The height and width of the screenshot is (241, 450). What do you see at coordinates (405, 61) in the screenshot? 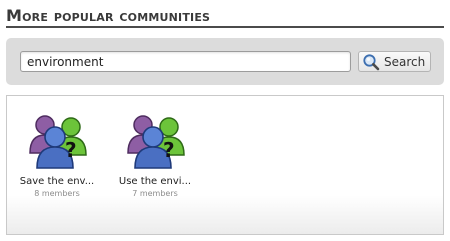
I see `search-button-label: Search` at bounding box center [405, 61].